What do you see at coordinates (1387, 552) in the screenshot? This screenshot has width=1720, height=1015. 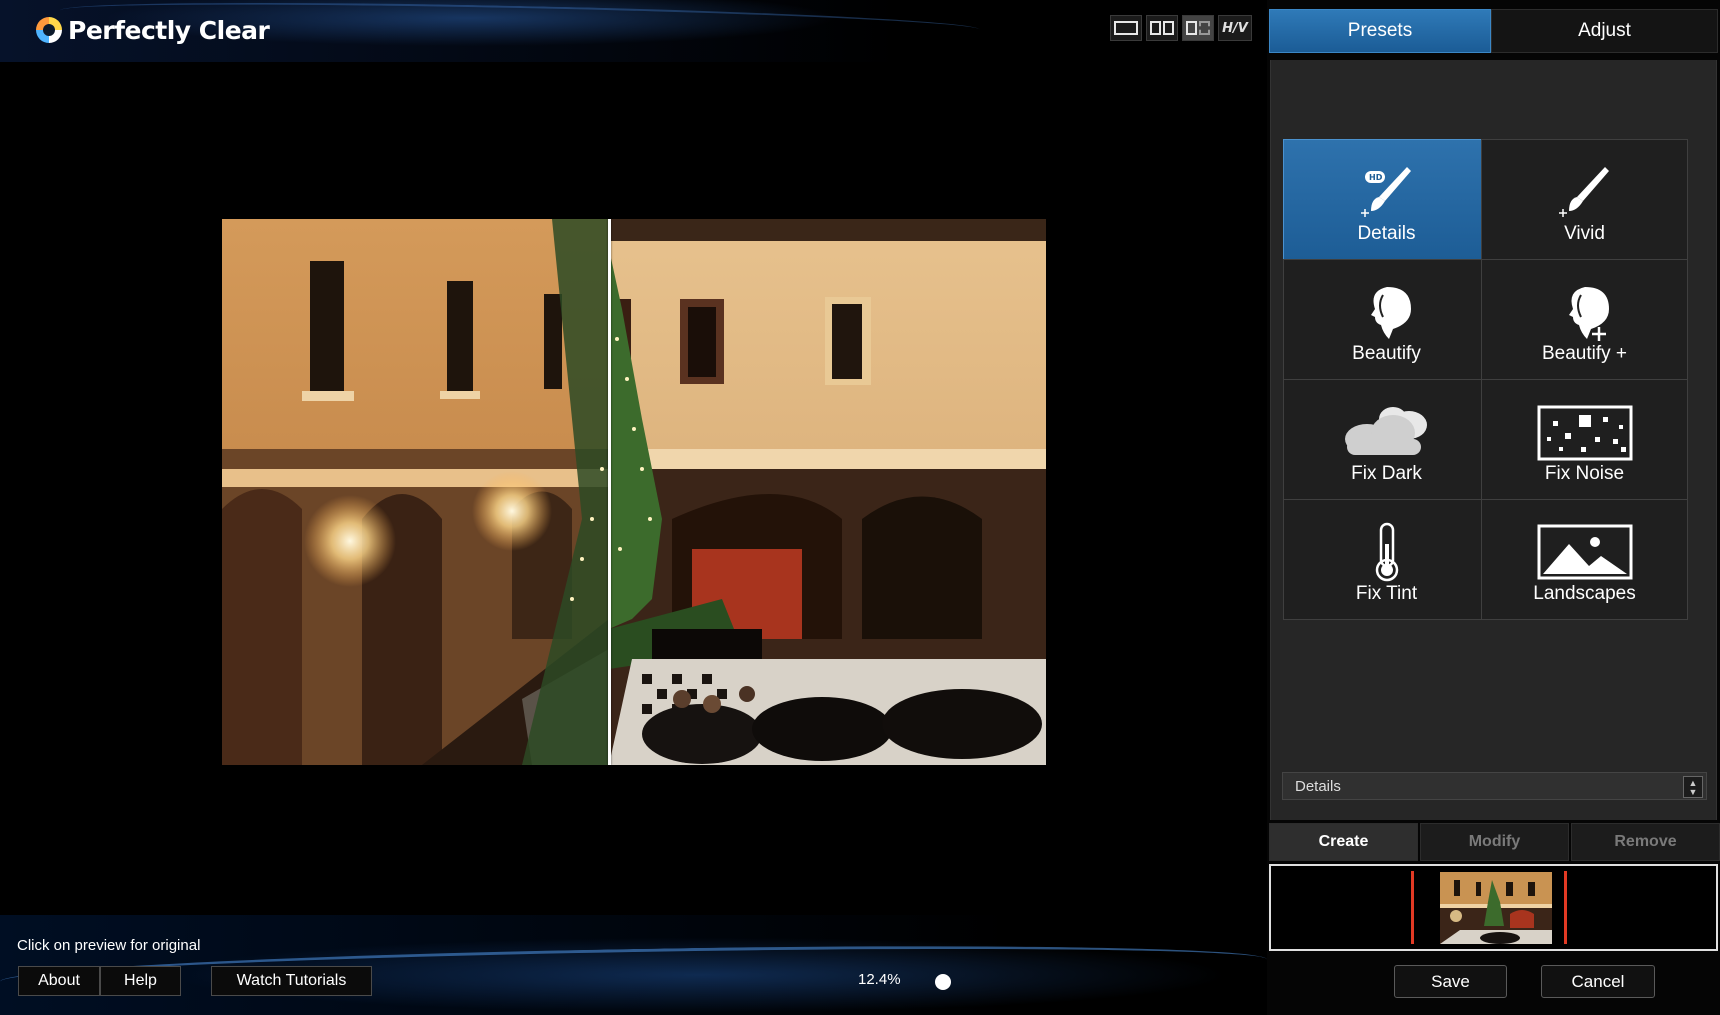 I see `thermometer-icon` at bounding box center [1387, 552].